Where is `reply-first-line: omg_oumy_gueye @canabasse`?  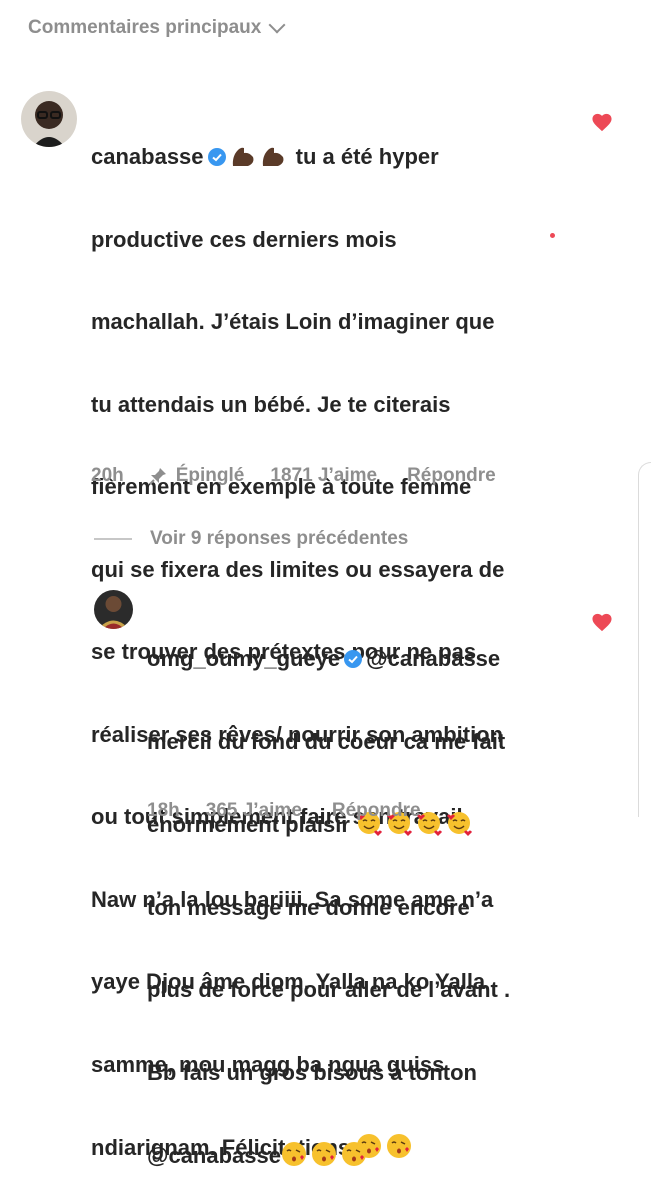 reply-first-line: omg_oumy_gueye @canabasse is located at coordinates (357, 659).